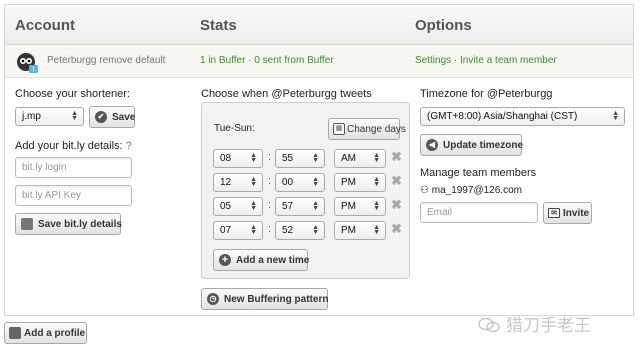  I want to click on envelope-icon: ✉, so click(554, 213).